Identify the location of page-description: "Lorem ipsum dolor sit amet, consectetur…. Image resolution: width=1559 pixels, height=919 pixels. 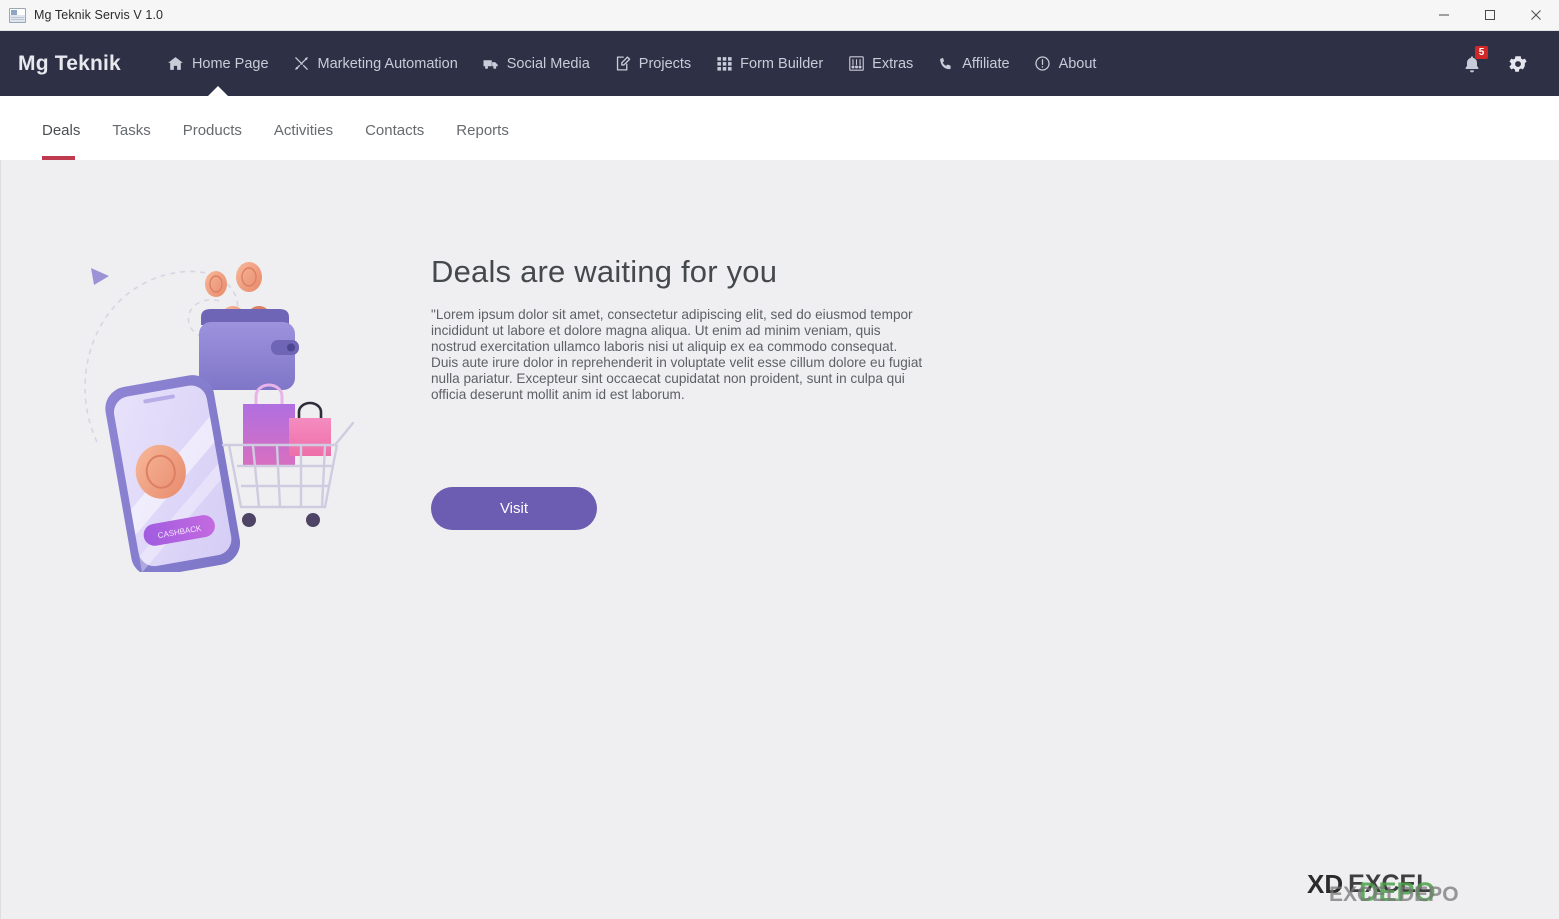
(677, 355).